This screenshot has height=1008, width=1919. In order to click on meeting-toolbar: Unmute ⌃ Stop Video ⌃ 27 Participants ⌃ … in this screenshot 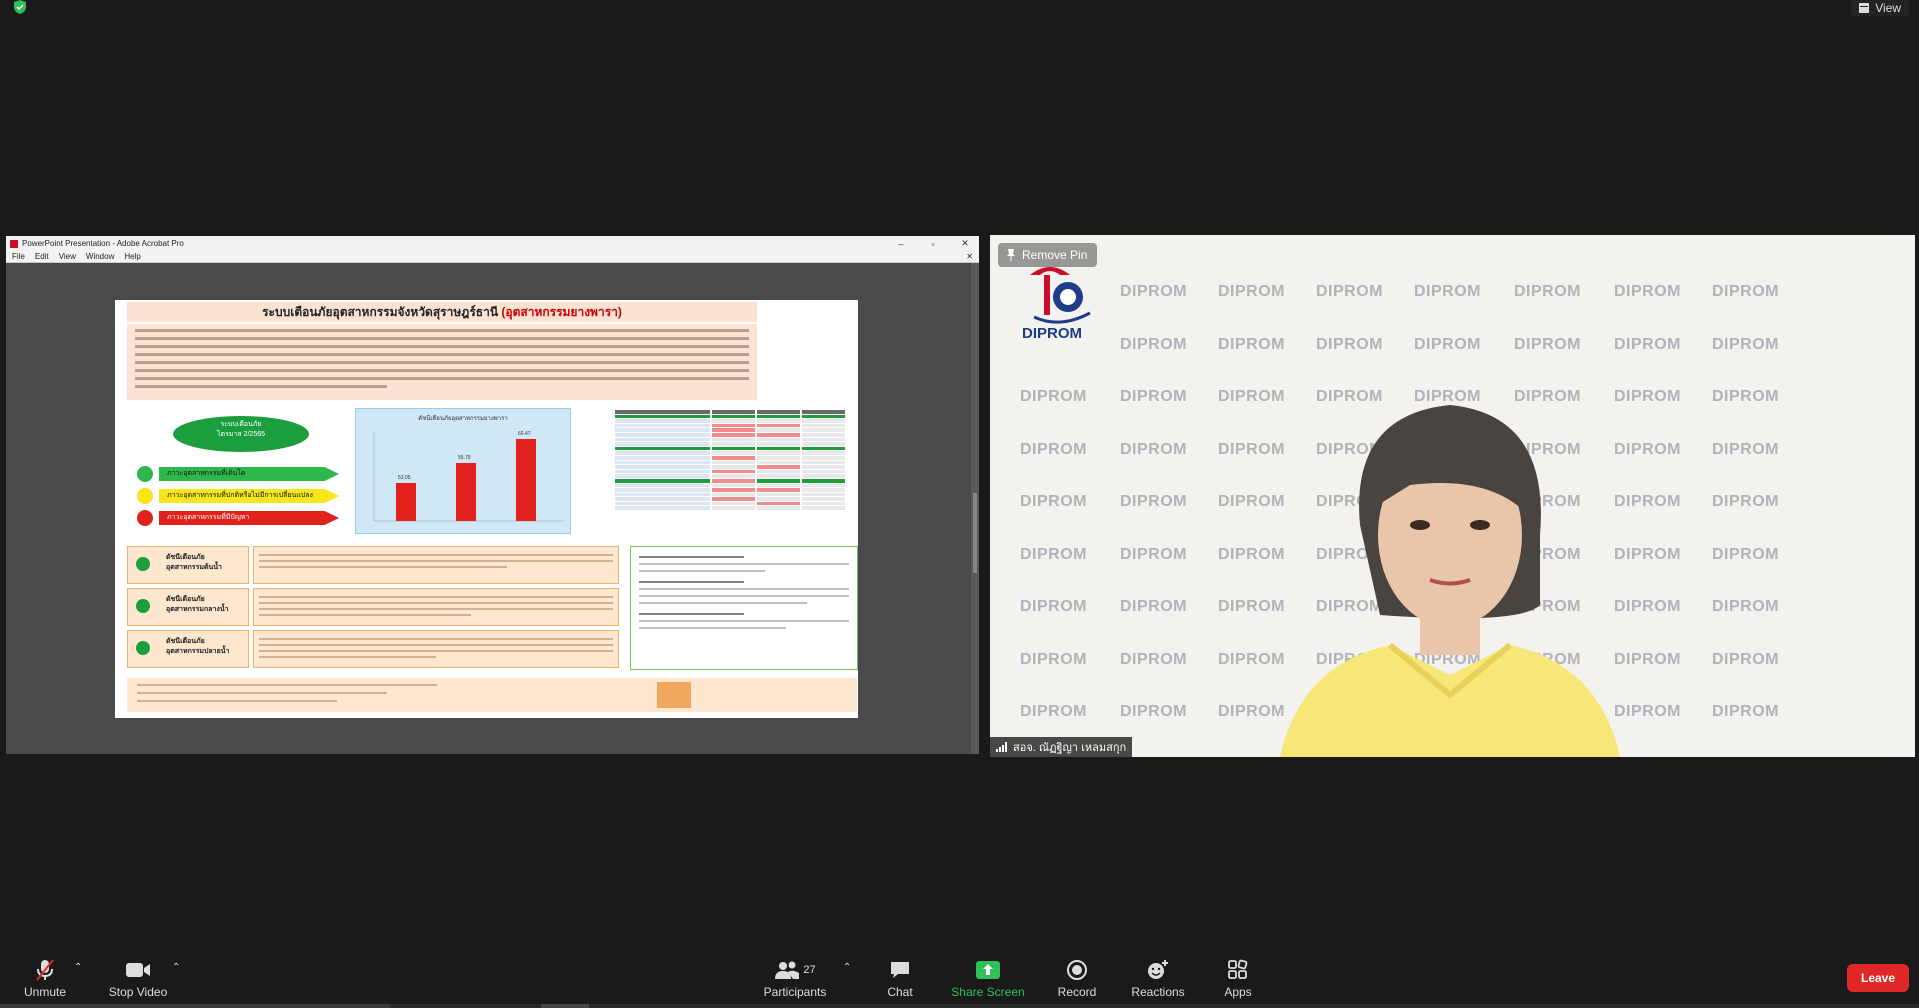, I will do `click(959, 979)`.